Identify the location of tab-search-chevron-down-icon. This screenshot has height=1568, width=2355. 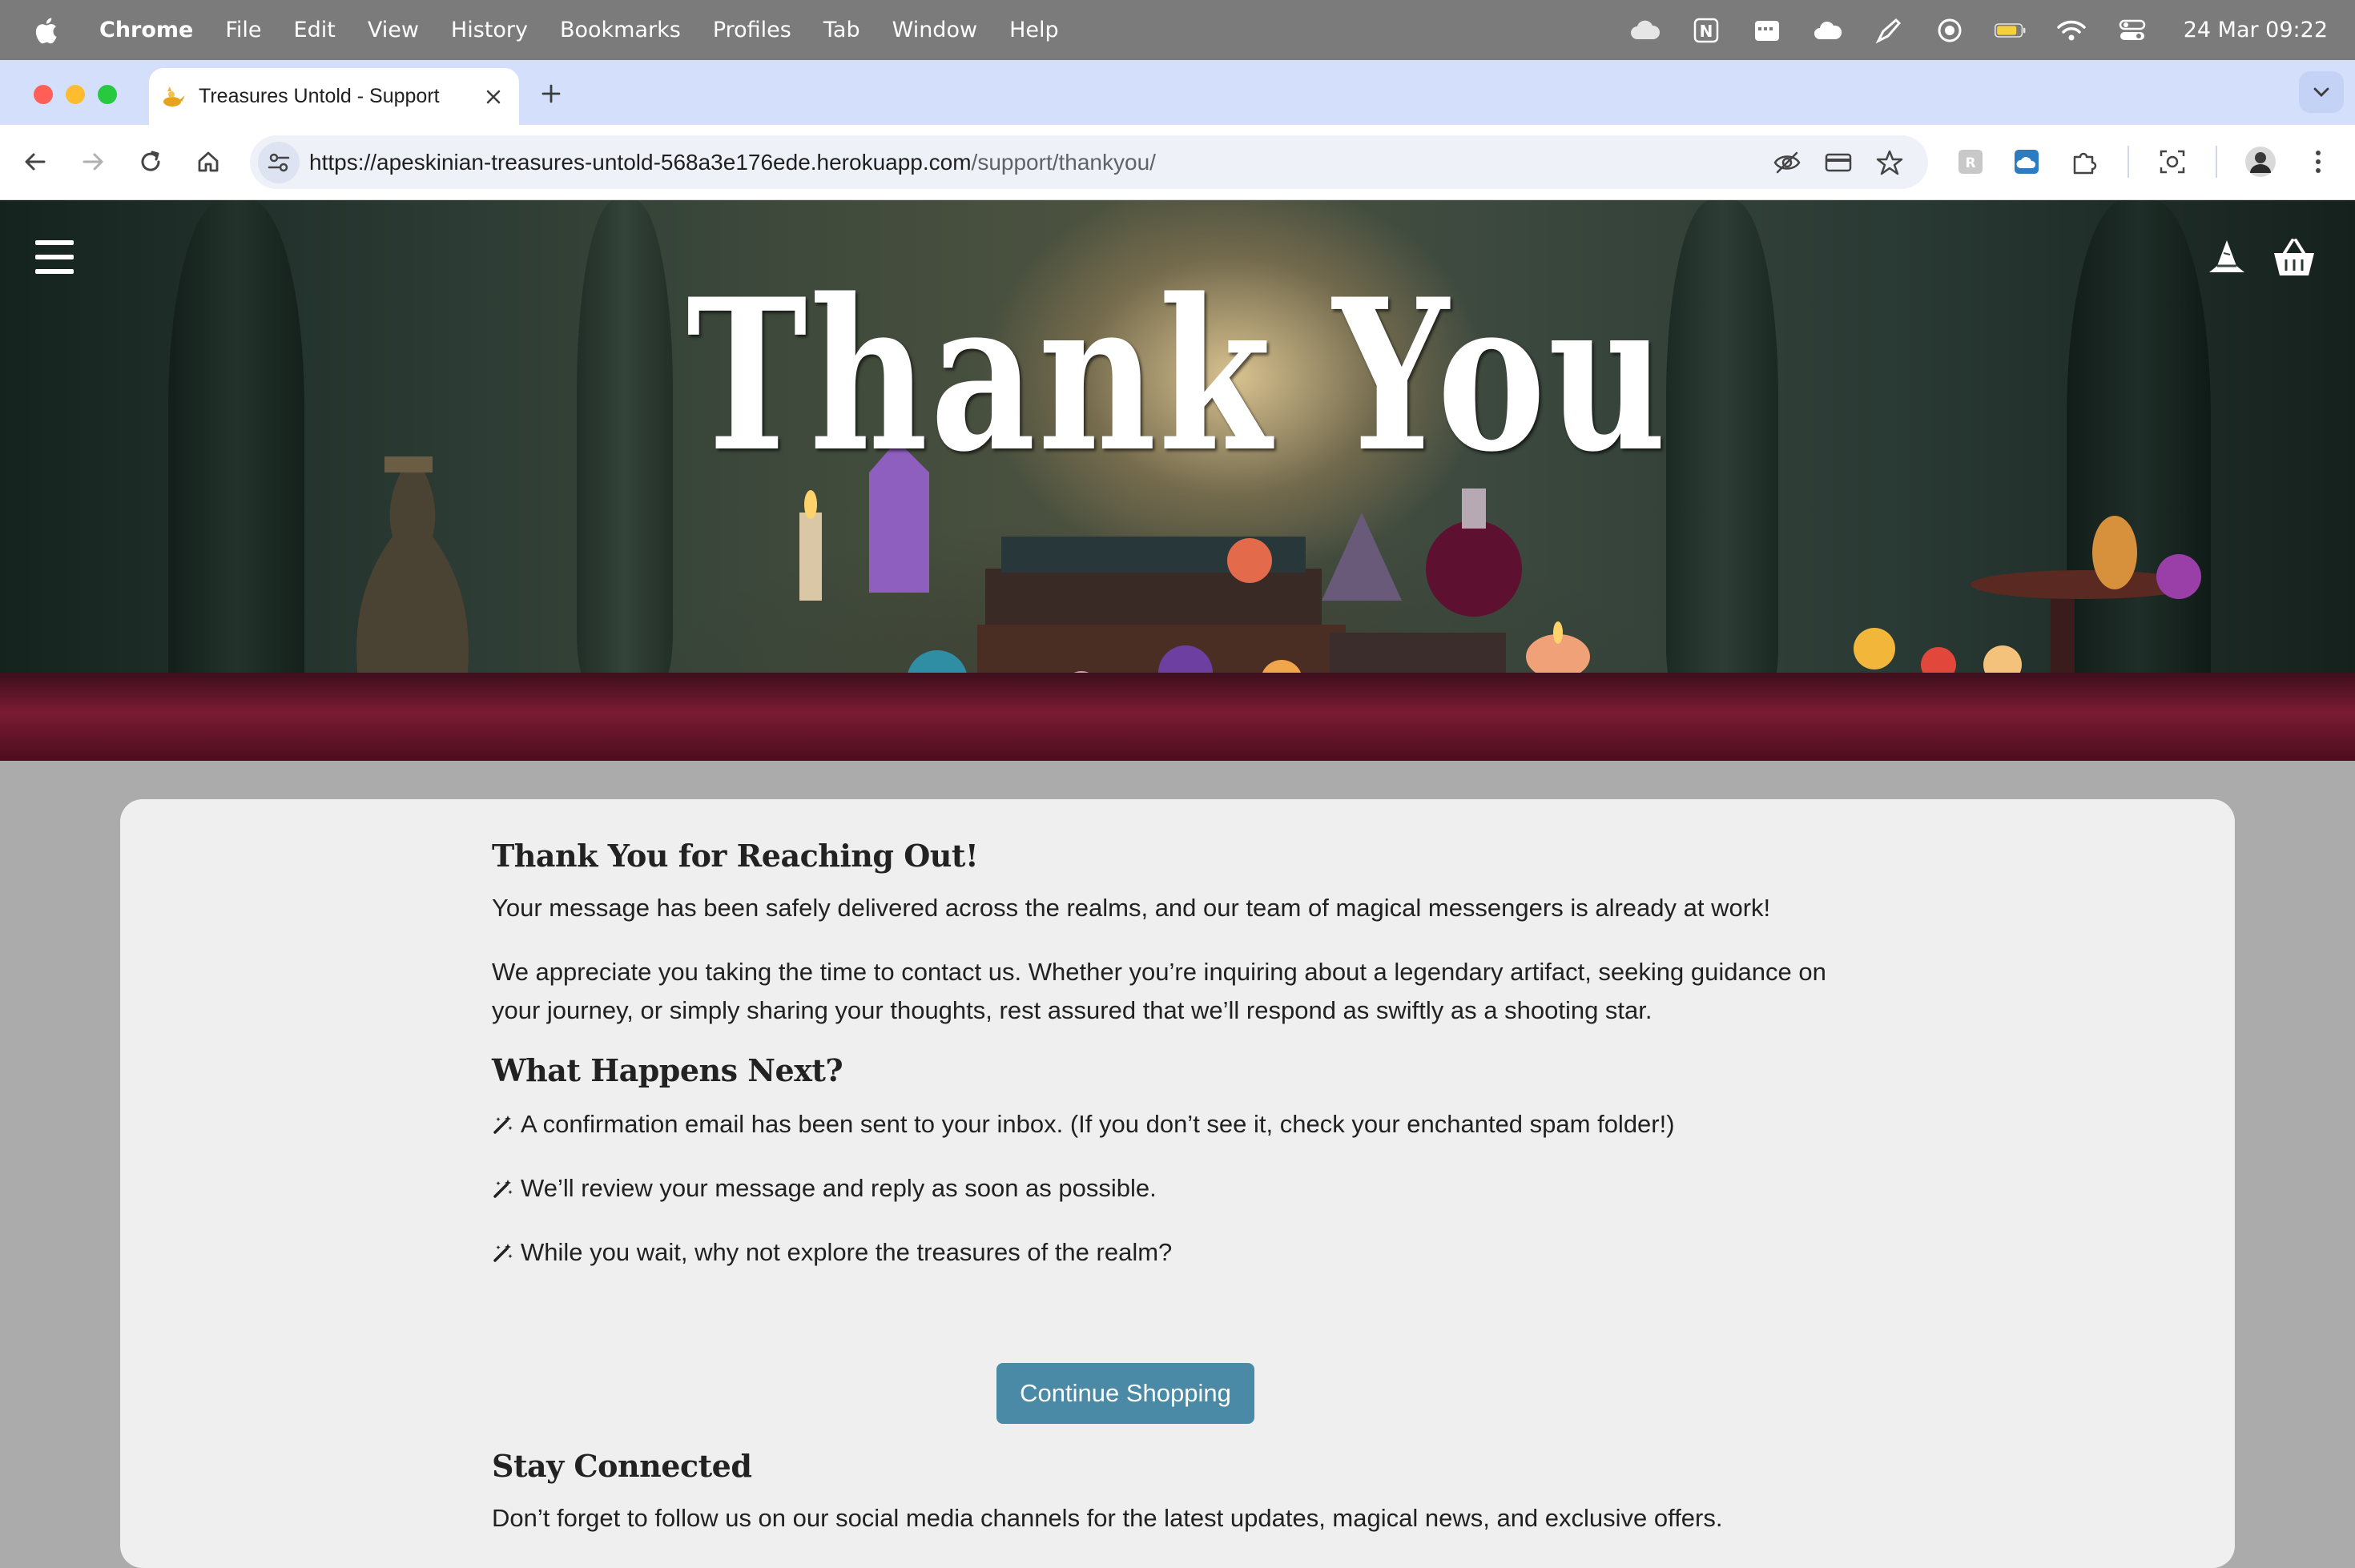
(2321, 92).